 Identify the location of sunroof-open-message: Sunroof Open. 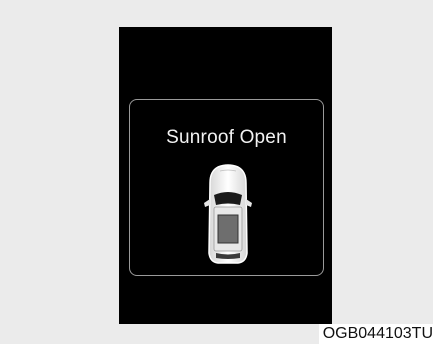
(226, 137).